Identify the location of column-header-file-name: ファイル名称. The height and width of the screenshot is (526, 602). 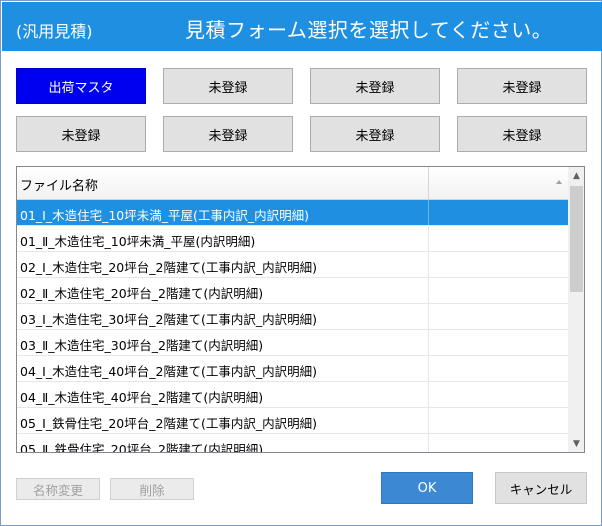
(223, 183).